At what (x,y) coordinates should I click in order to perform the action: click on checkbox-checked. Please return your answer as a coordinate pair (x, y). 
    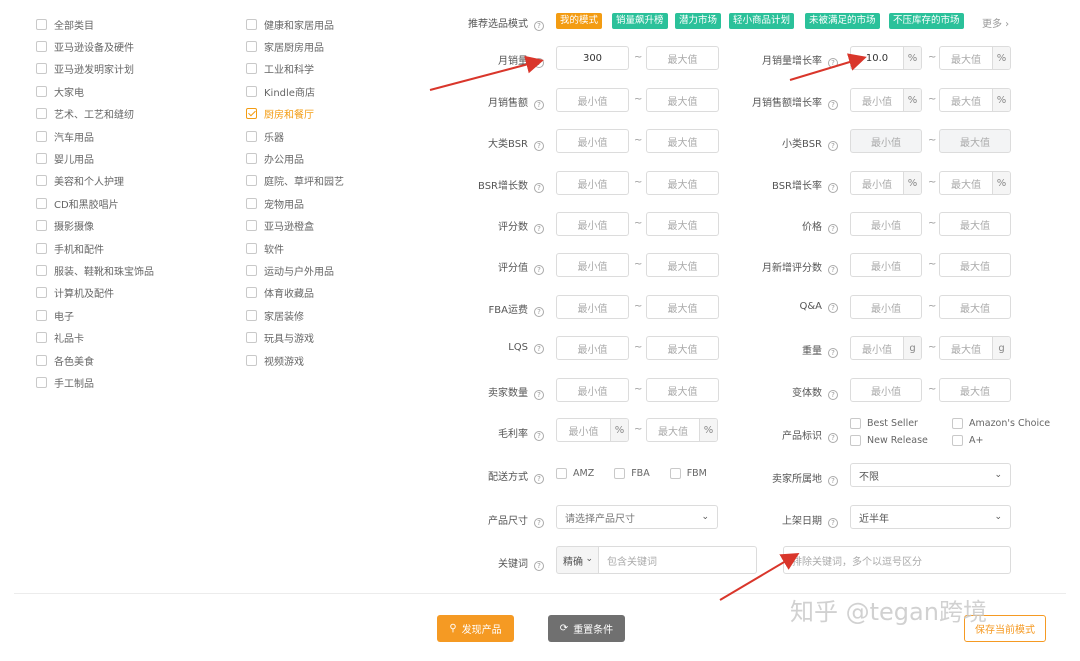
    Looking at the image, I should click on (251, 114).